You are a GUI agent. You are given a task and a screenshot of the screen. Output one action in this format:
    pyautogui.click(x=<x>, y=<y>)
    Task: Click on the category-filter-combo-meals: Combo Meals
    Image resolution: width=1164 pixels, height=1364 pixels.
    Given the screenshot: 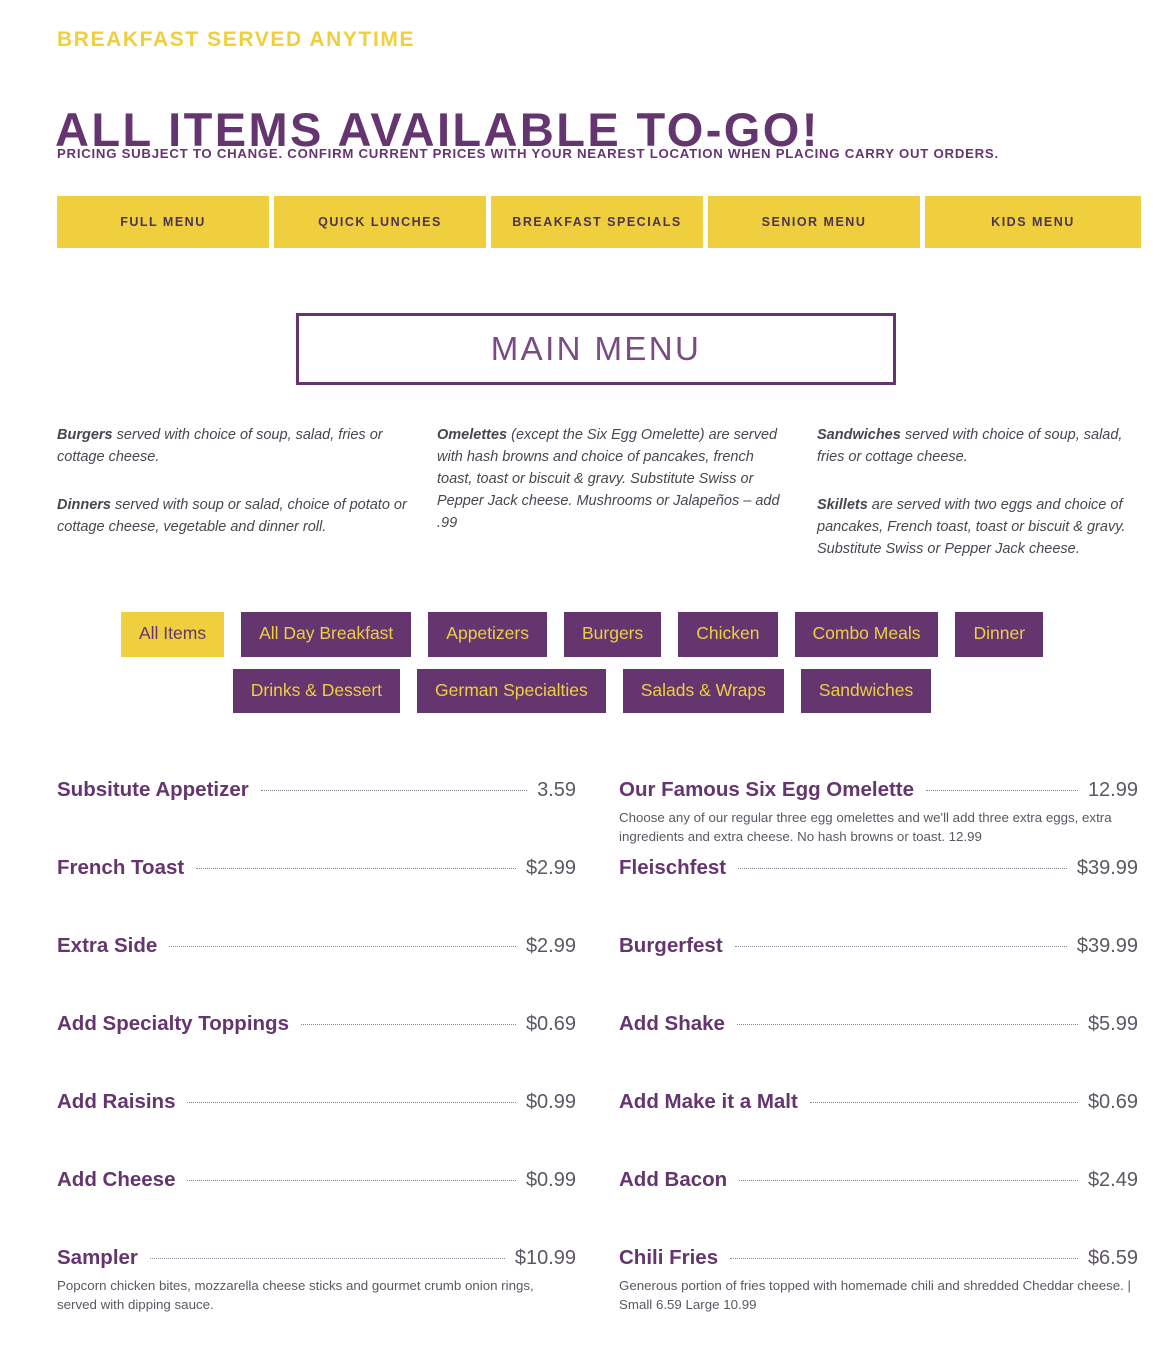 What is the action you would take?
    pyautogui.click(x=866, y=634)
    